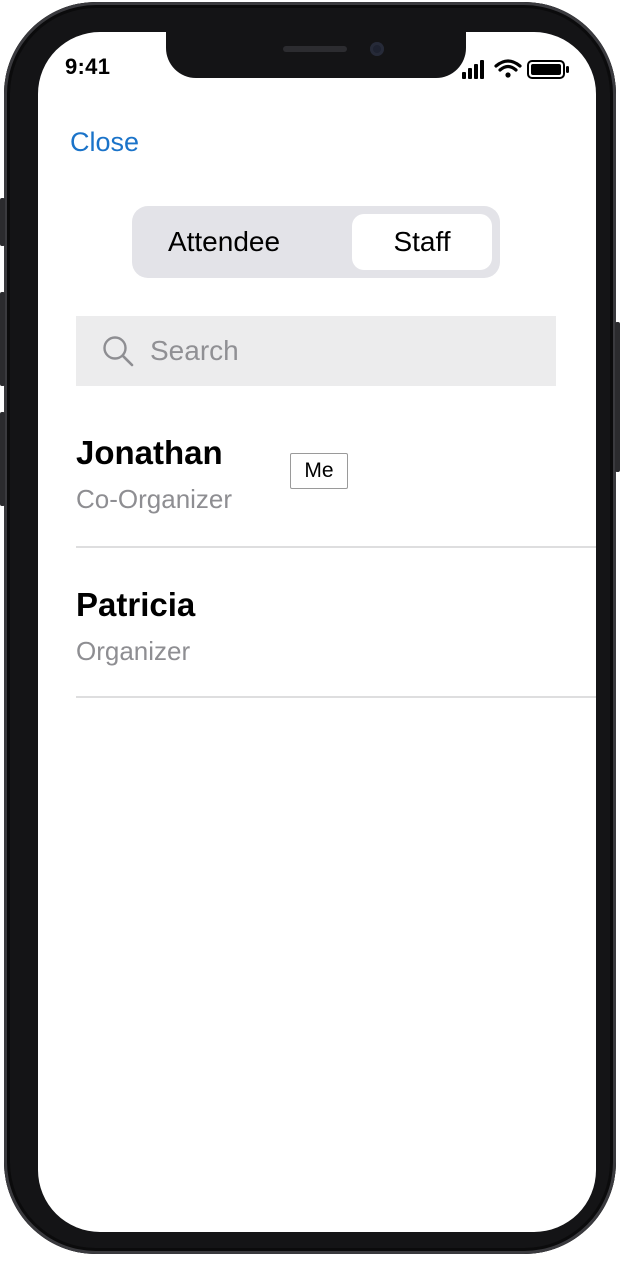  I want to click on phone-silent-switch, so click(2, 222).